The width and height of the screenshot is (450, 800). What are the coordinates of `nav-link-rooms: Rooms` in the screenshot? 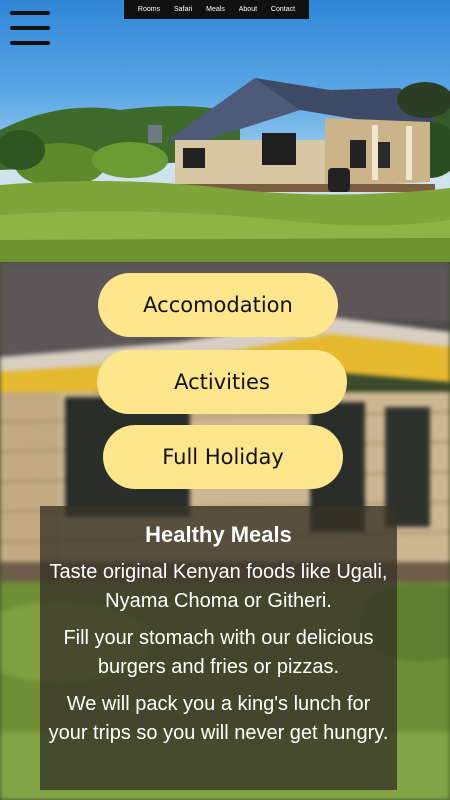 It's located at (149, 9).